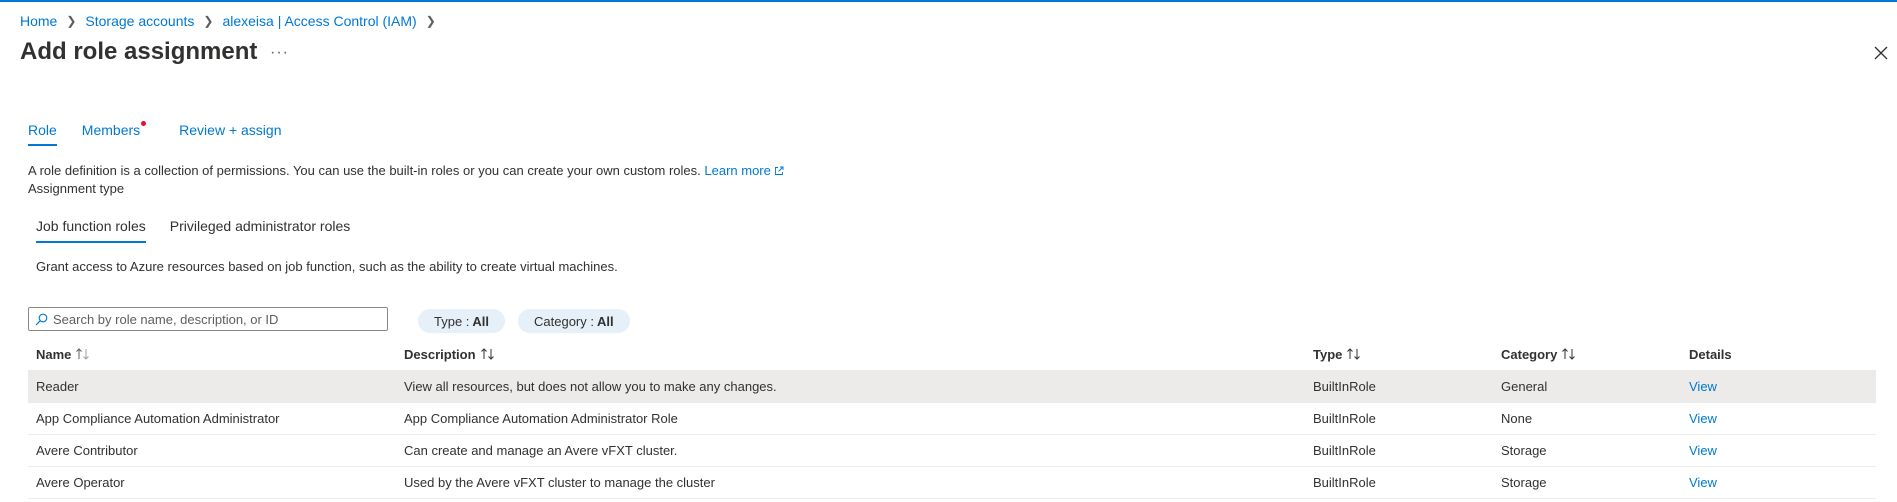  What do you see at coordinates (481, 321) in the screenshot?
I see `type-filter-value: All` at bounding box center [481, 321].